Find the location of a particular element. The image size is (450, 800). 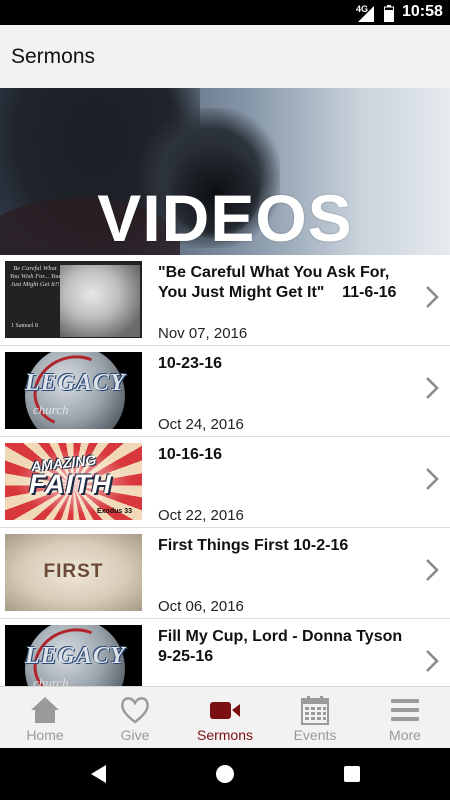

home-circle-icon is located at coordinates (225, 774).